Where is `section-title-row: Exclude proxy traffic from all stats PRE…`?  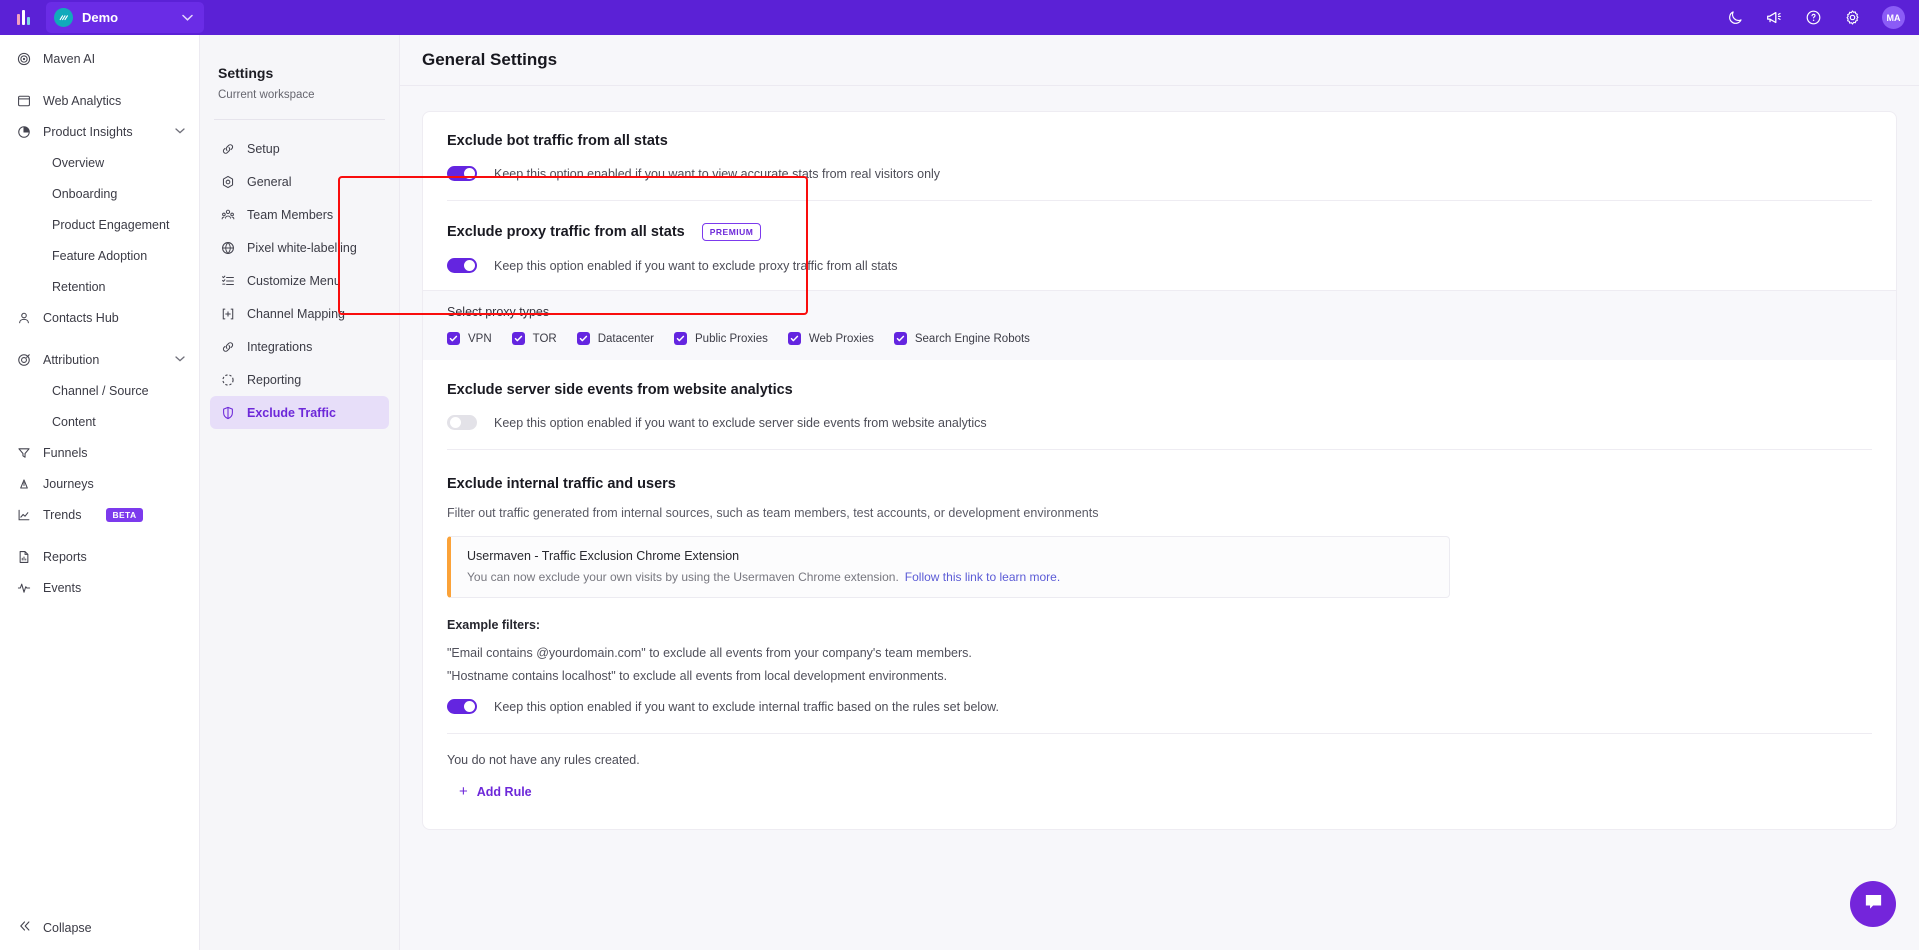
section-title-row: Exclude proxy traffic from all stats PRE… is located at coordinates (1159, 232).